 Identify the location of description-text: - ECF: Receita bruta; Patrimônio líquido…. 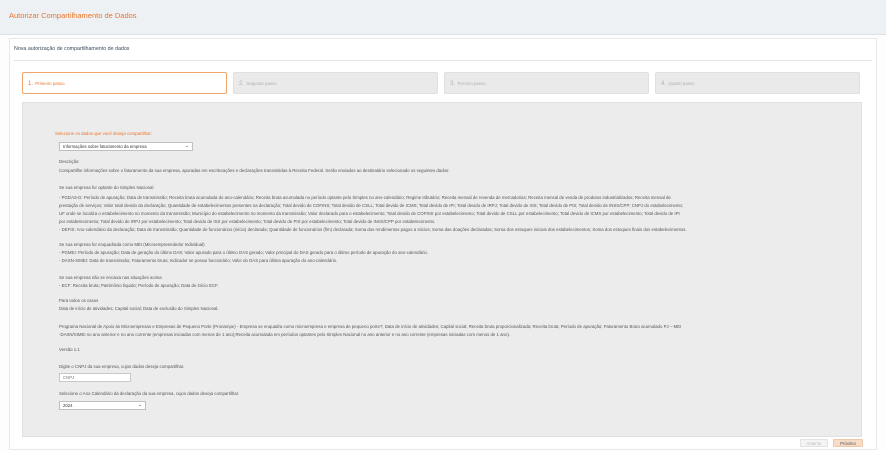
(139, 285).